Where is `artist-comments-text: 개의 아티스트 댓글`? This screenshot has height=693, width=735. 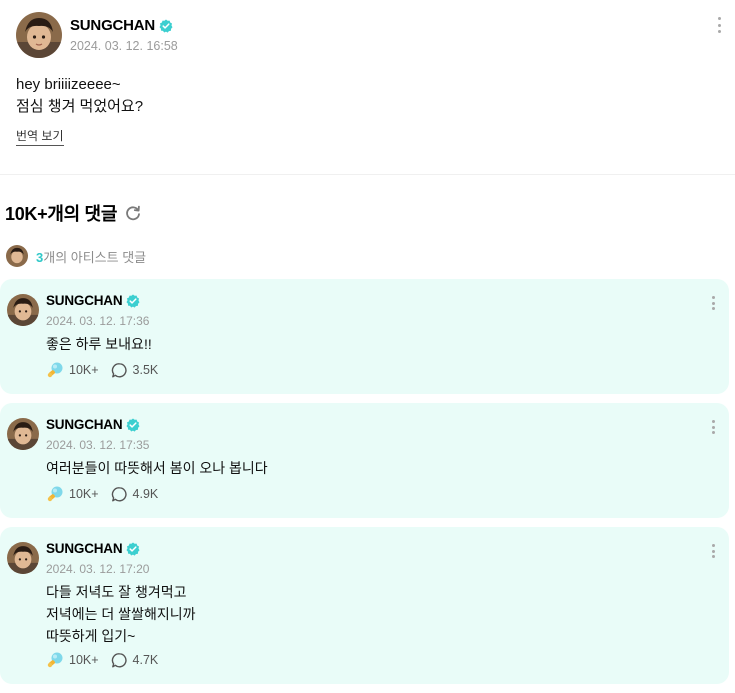
artist-comments-text: 개의 아티스트 댓글 is located at coordinates (95, 257).